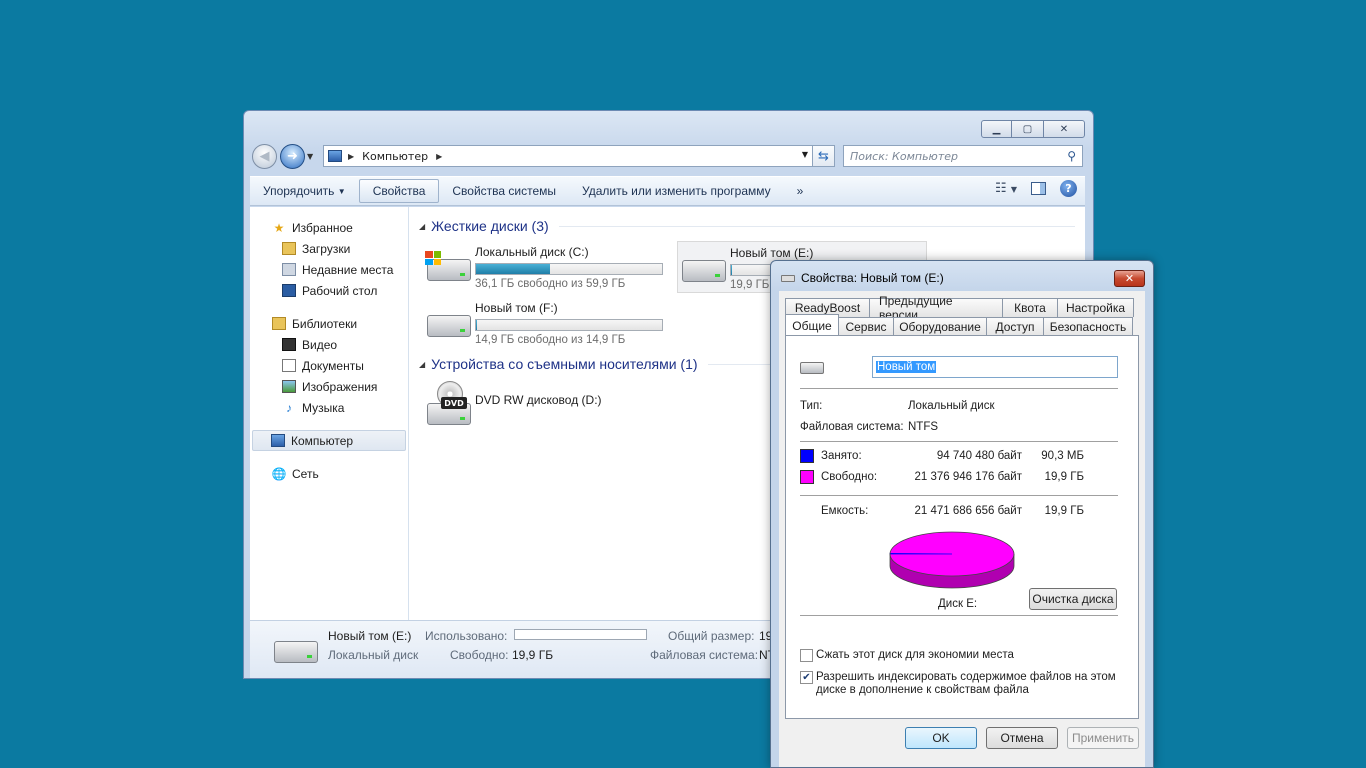 The height and width of the screenshot is (768, 1366). I want to click on tab-previous-versions: Предыдущие версии, so click(936, 308).